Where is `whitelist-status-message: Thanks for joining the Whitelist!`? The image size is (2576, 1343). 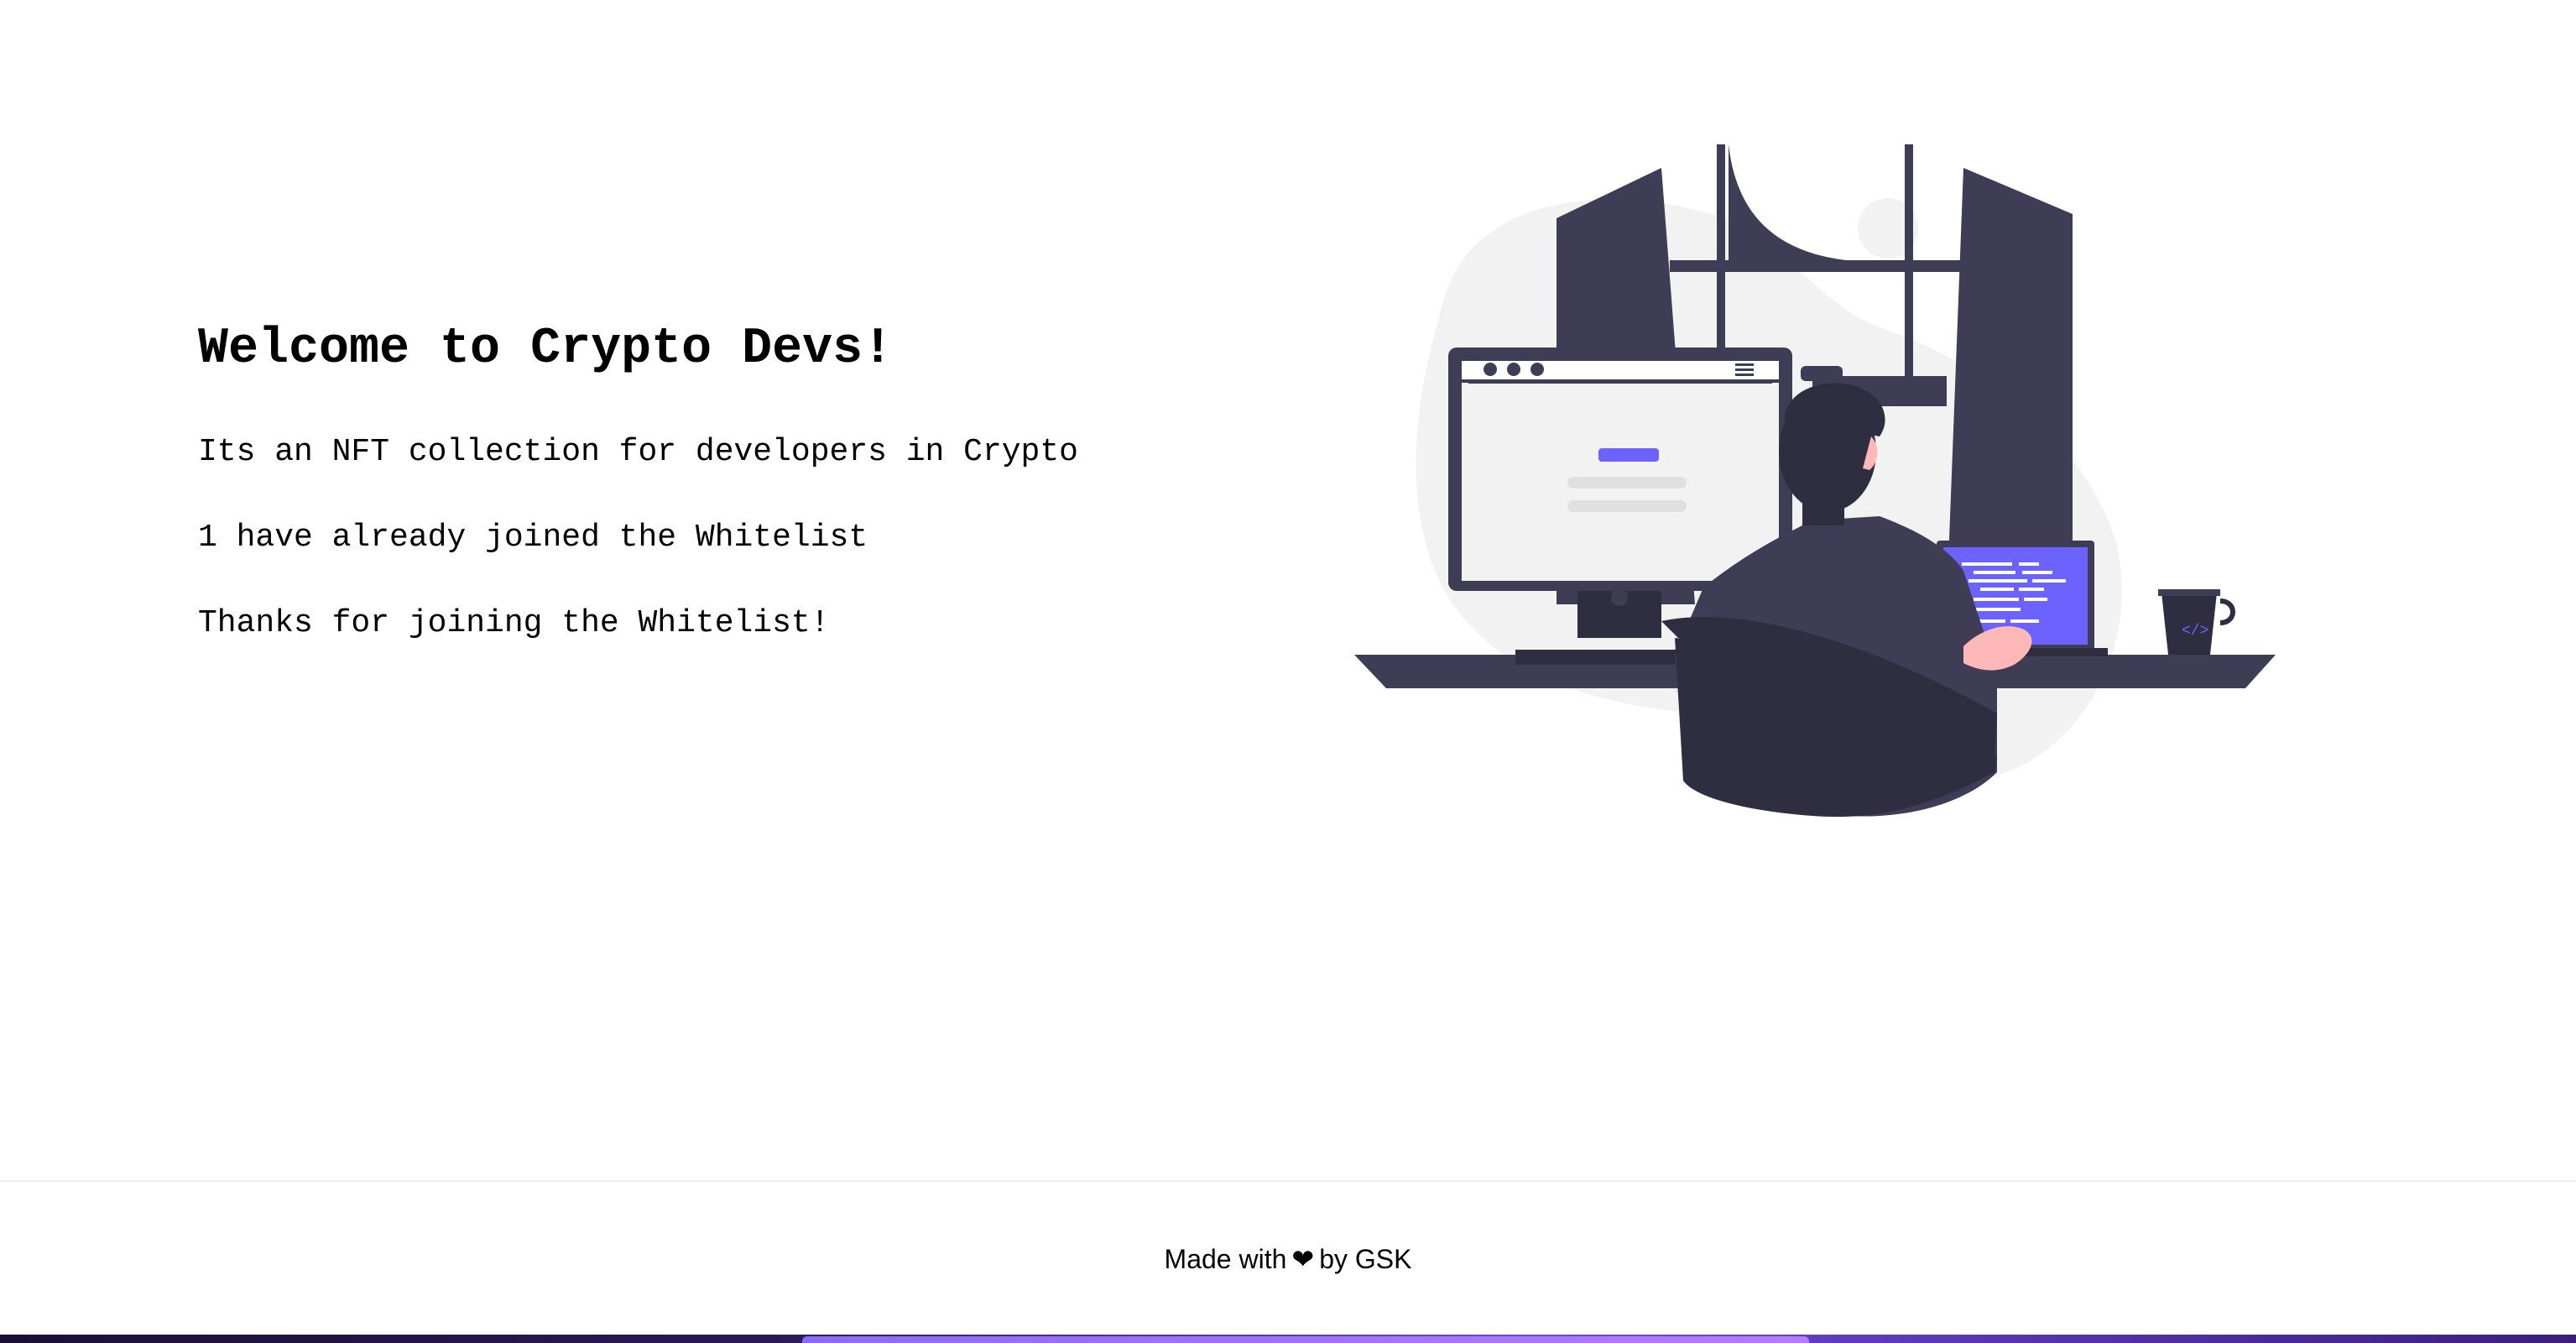 whitelist-status-message: Thanks for joining the Whitelist! is located at coordinates (514, 623).